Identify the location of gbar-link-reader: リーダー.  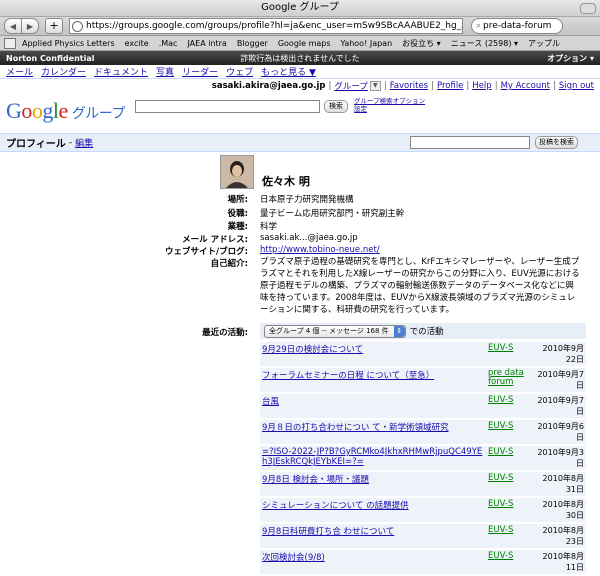
(200, 71).